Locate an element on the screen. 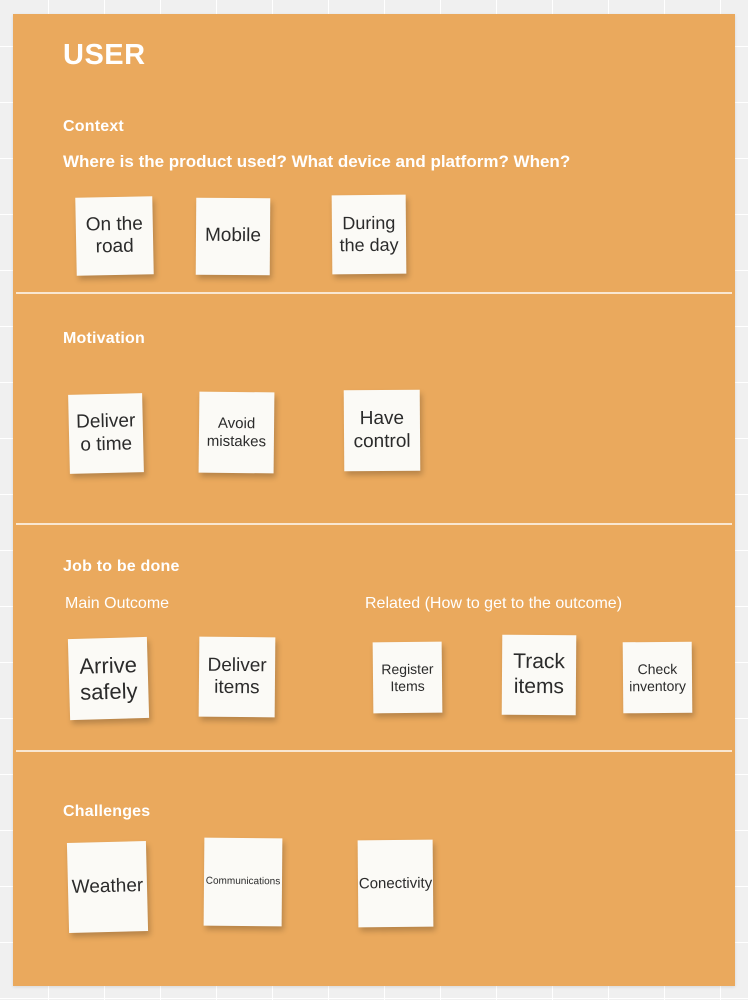  sticky-note: Register Items is located at coordinates (407, 677).